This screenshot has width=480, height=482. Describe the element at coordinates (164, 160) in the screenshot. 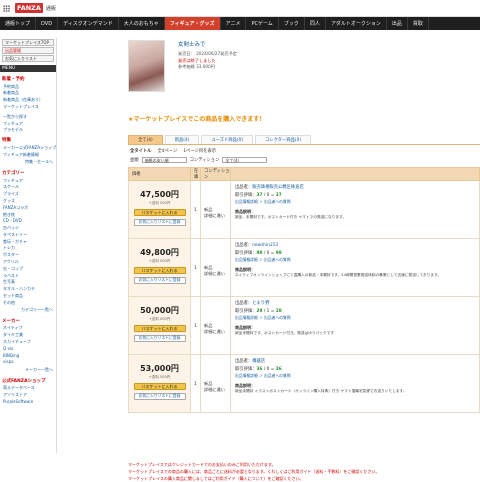

I see `sort-select: 価格の安い順` at that location.